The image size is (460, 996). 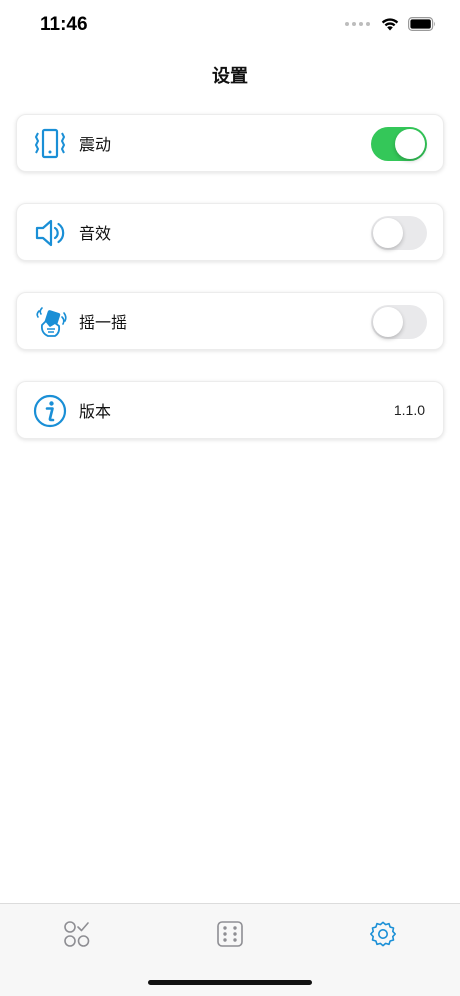 What do you see at coordinates (357, 23) in the screenshot?
I see `cellular-signal-icon` at bounding box center [357, 23].